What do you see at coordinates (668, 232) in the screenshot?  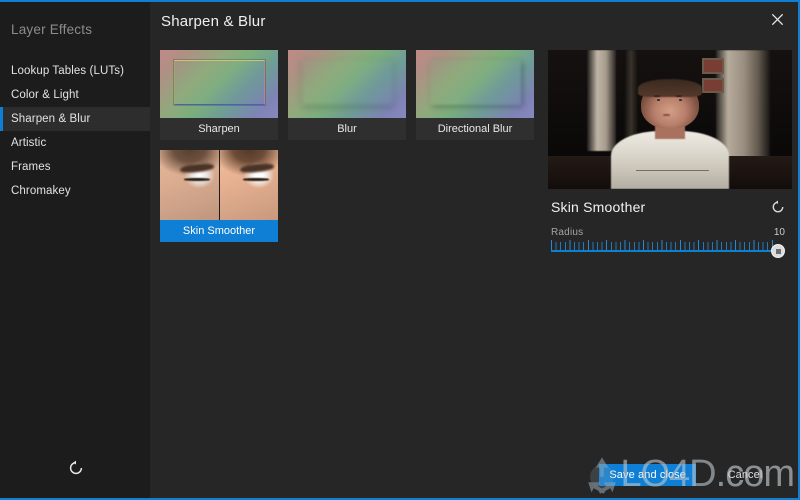 I see `slider-labels: Radius 10` at bounding box center [668, 232].